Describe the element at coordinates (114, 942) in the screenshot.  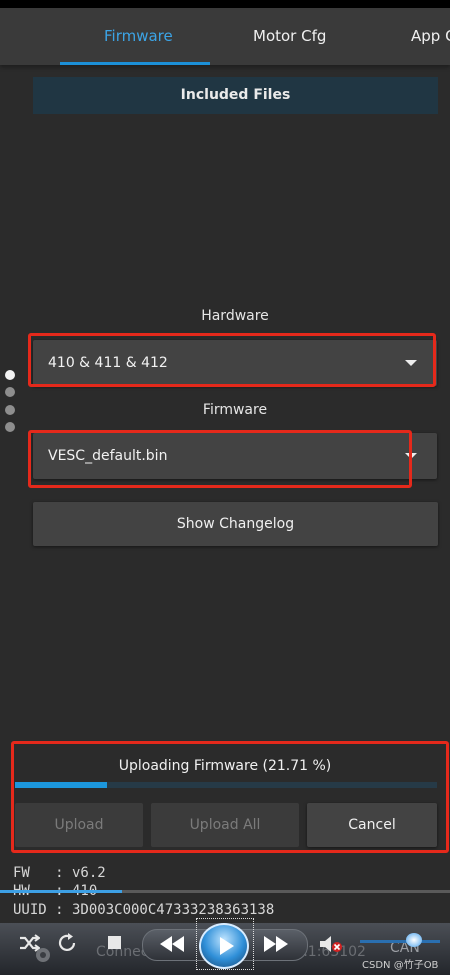
I see `stop-icon` at that location.